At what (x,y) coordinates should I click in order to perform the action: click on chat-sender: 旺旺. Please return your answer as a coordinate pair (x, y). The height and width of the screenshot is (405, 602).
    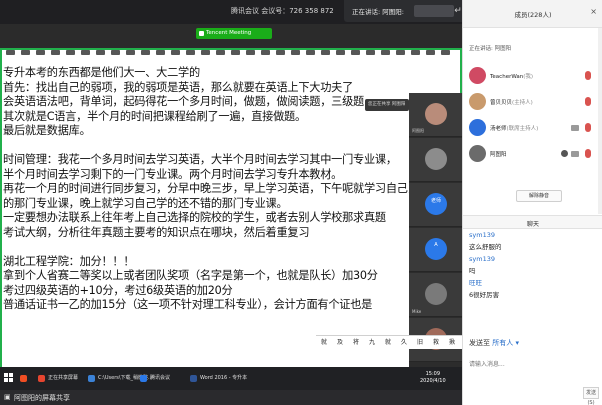
    Looking at the image, I should click on (533, 283).